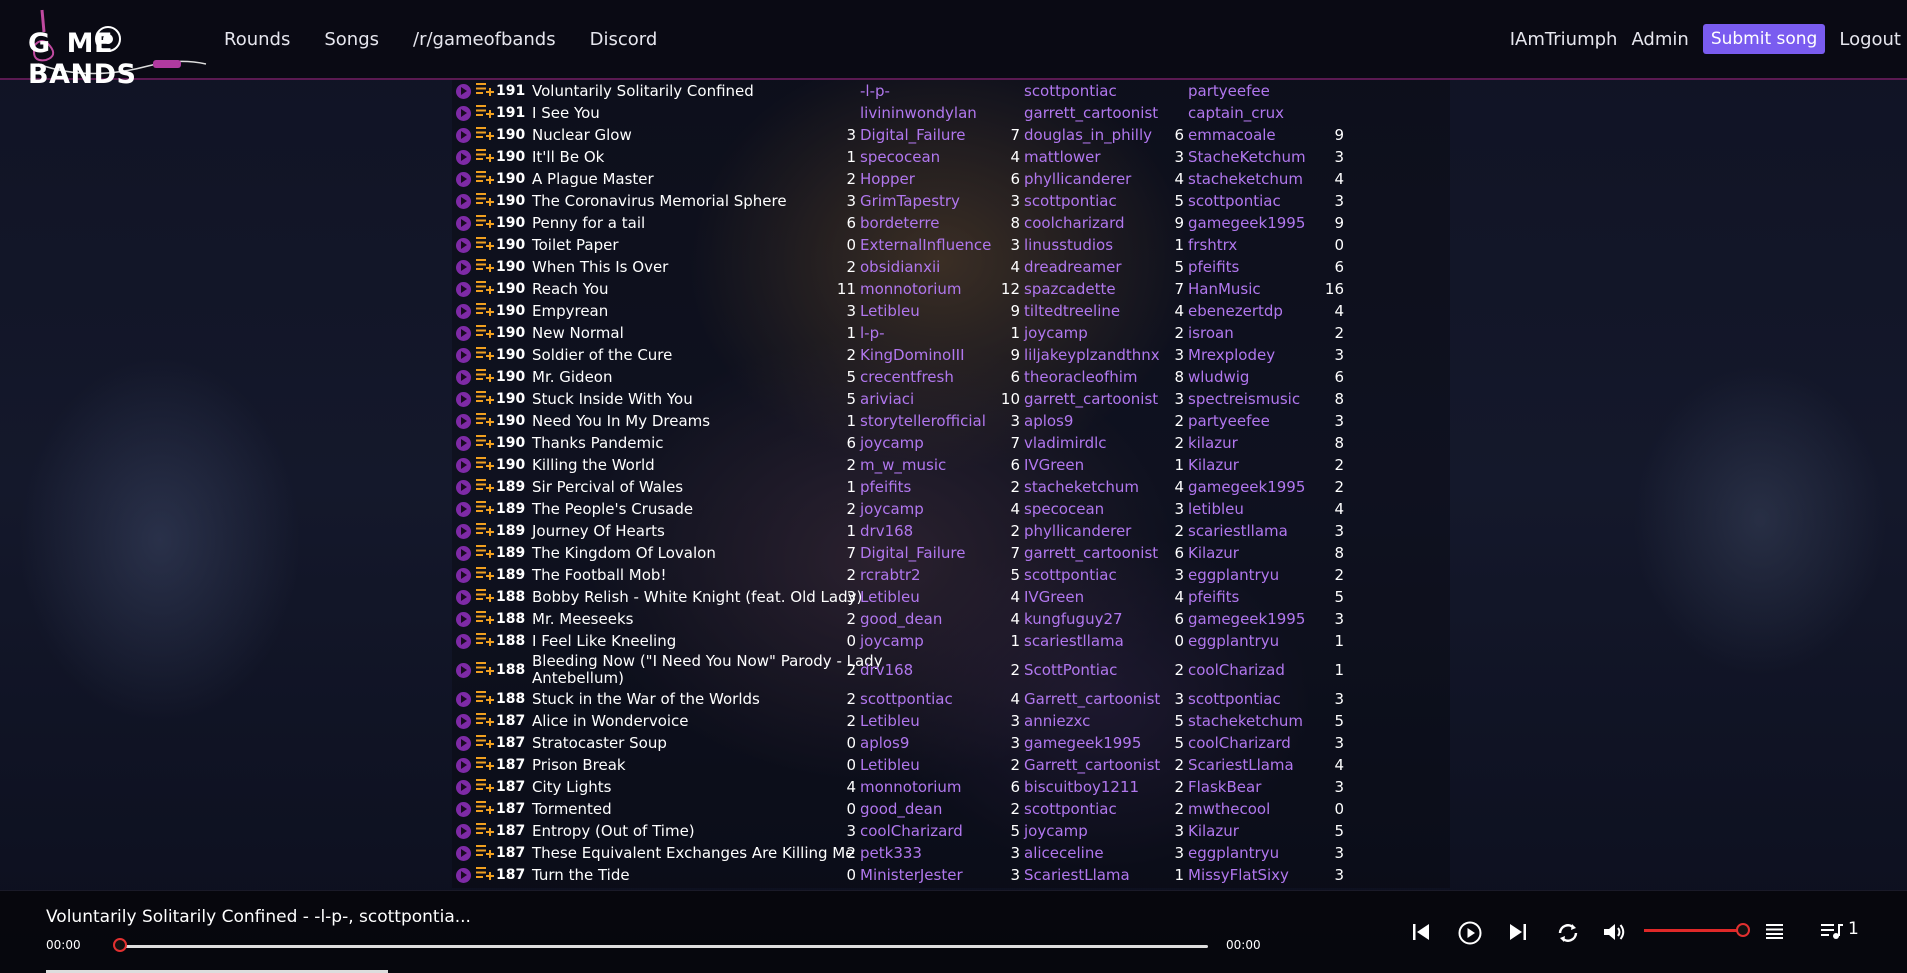  Describe the element at coordinates (911, 289) in the screenshot. I see `music-artist-link: monnotorium` at that location.